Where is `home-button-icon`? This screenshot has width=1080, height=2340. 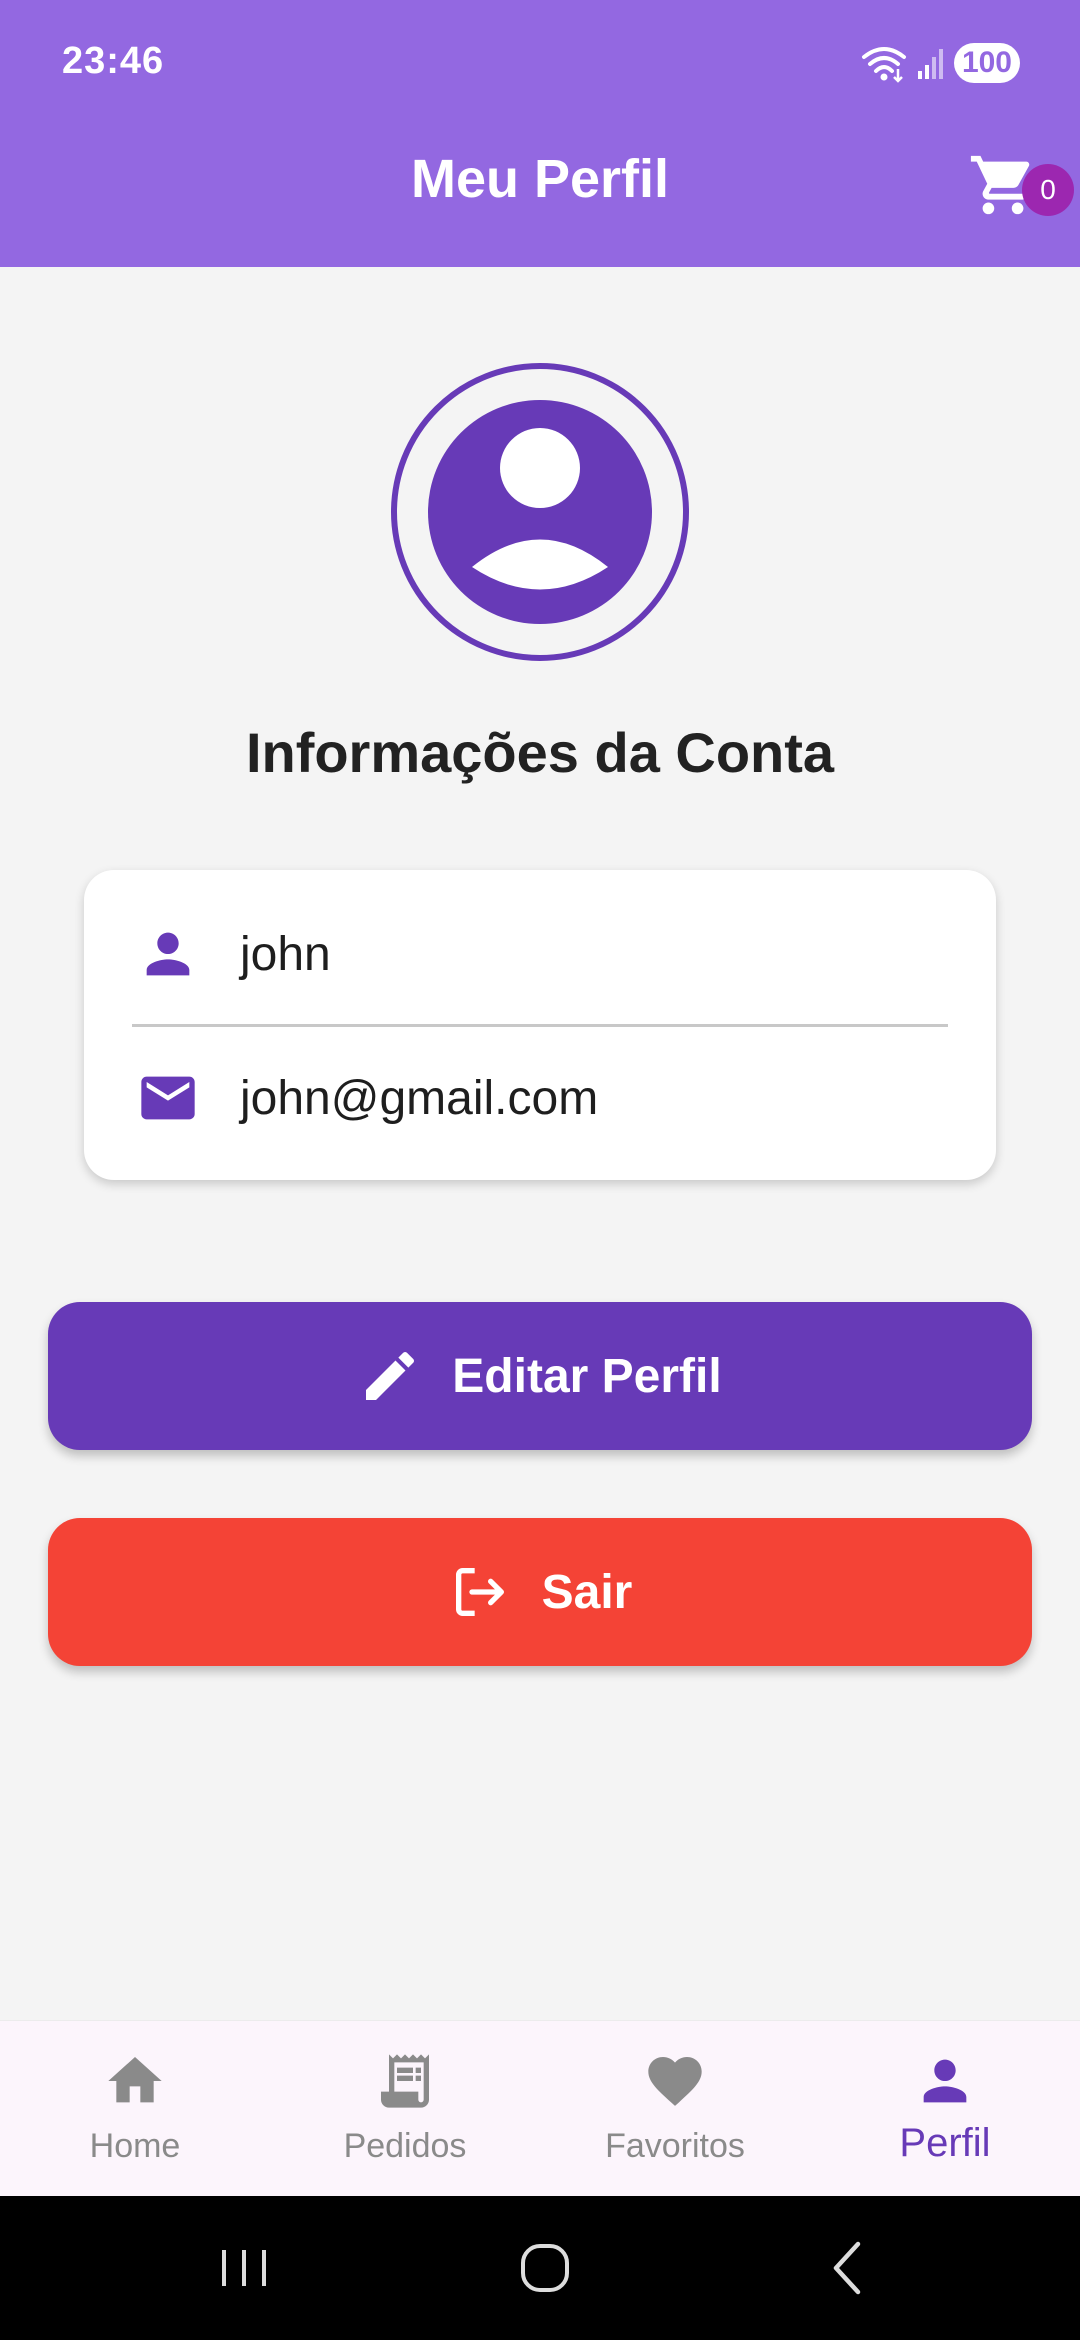 home-button-icon is located at coordinates (545, 2268).